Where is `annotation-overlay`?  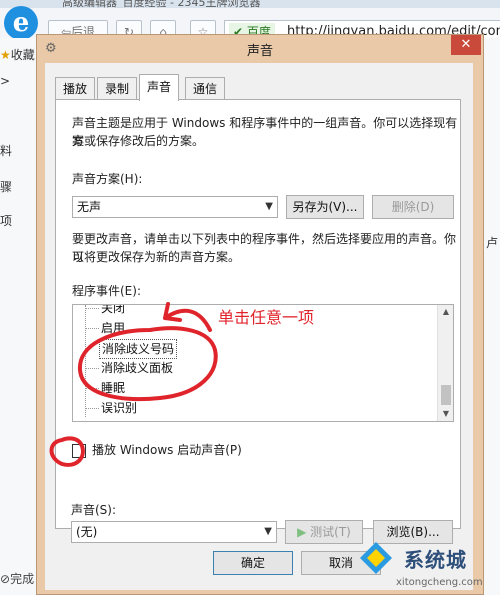 annotation-overlay is located at coordinates (133, 384).